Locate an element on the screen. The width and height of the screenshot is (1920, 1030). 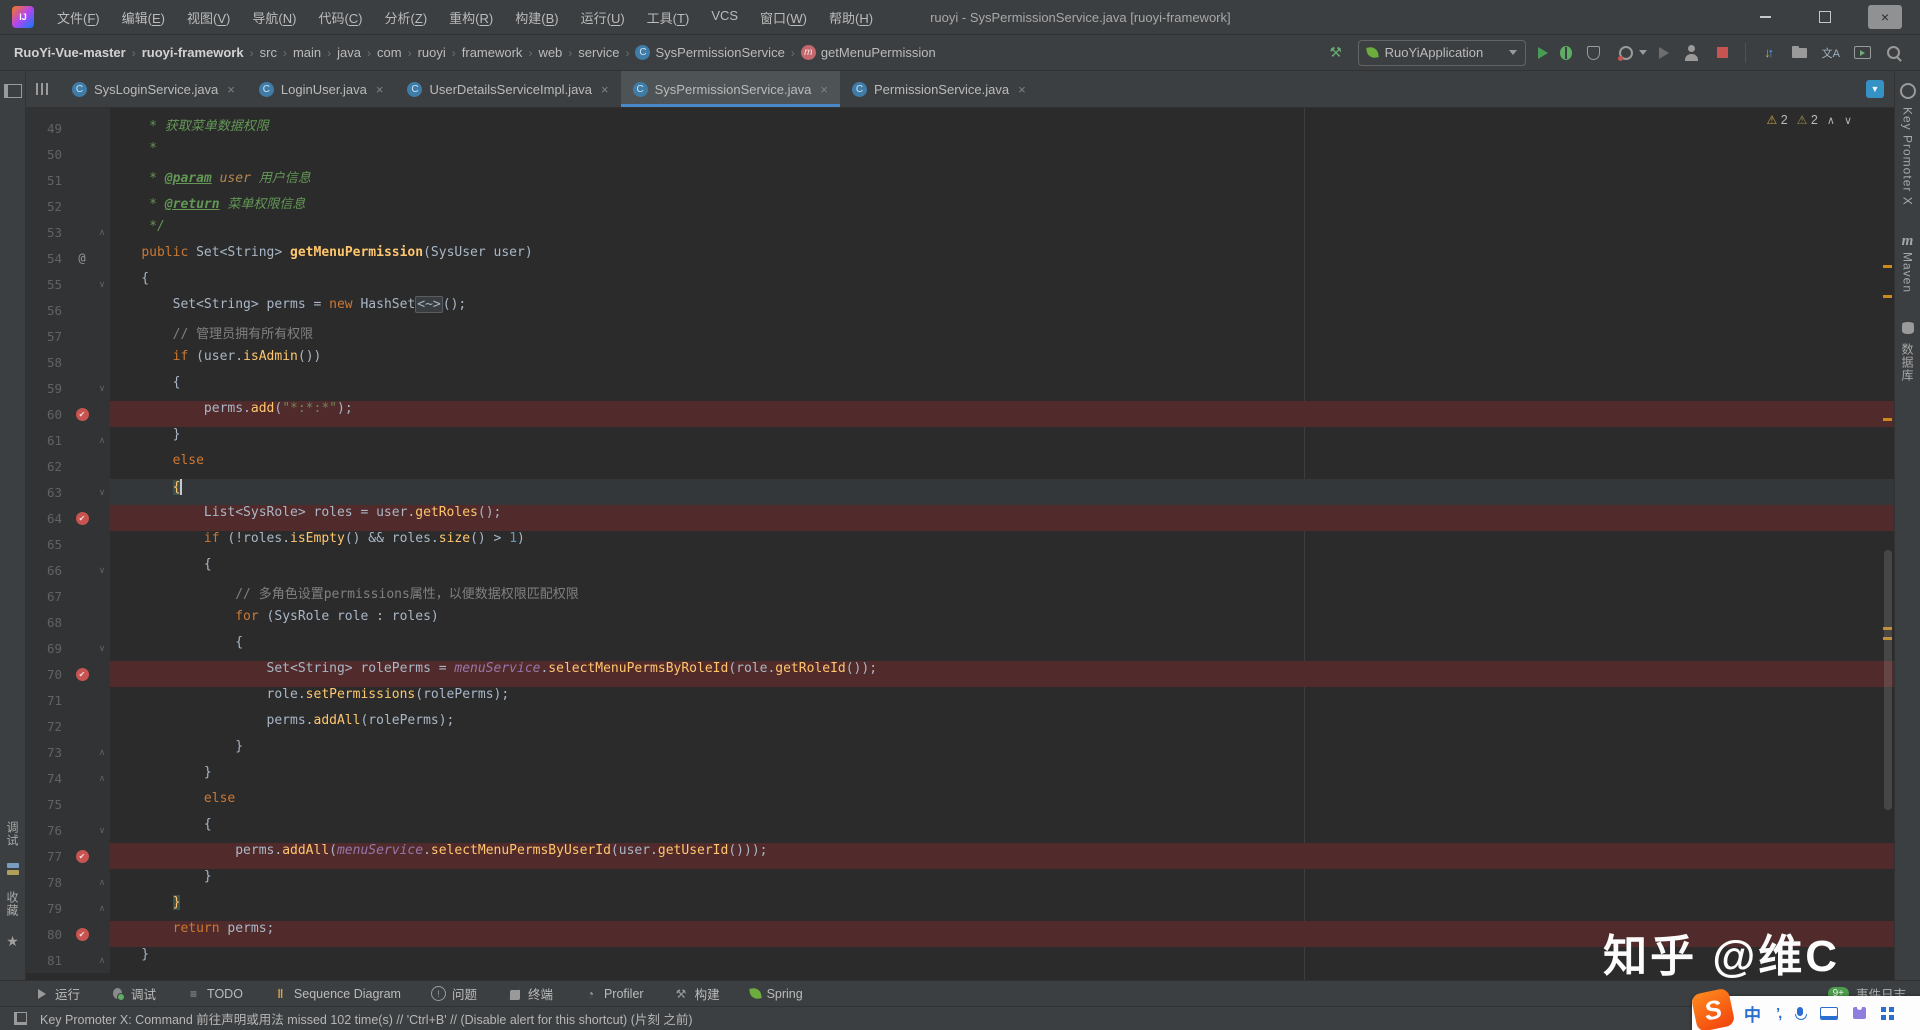
breadcrumb-item: main is located at coordinates (307, 52).